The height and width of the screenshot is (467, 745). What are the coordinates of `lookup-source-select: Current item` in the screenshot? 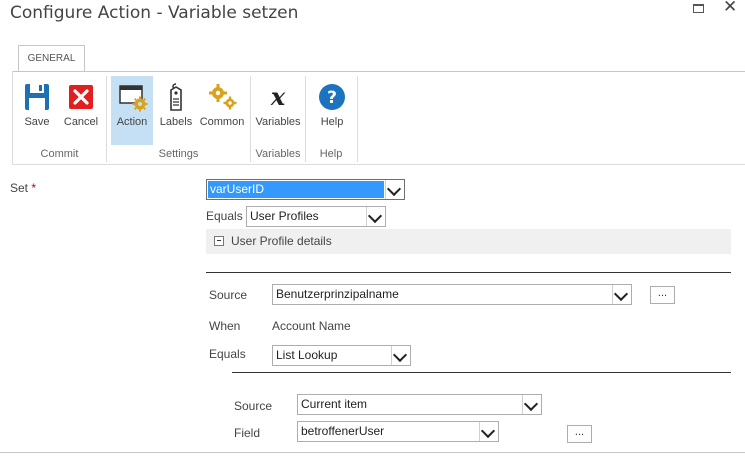 It's located at (419, 404).